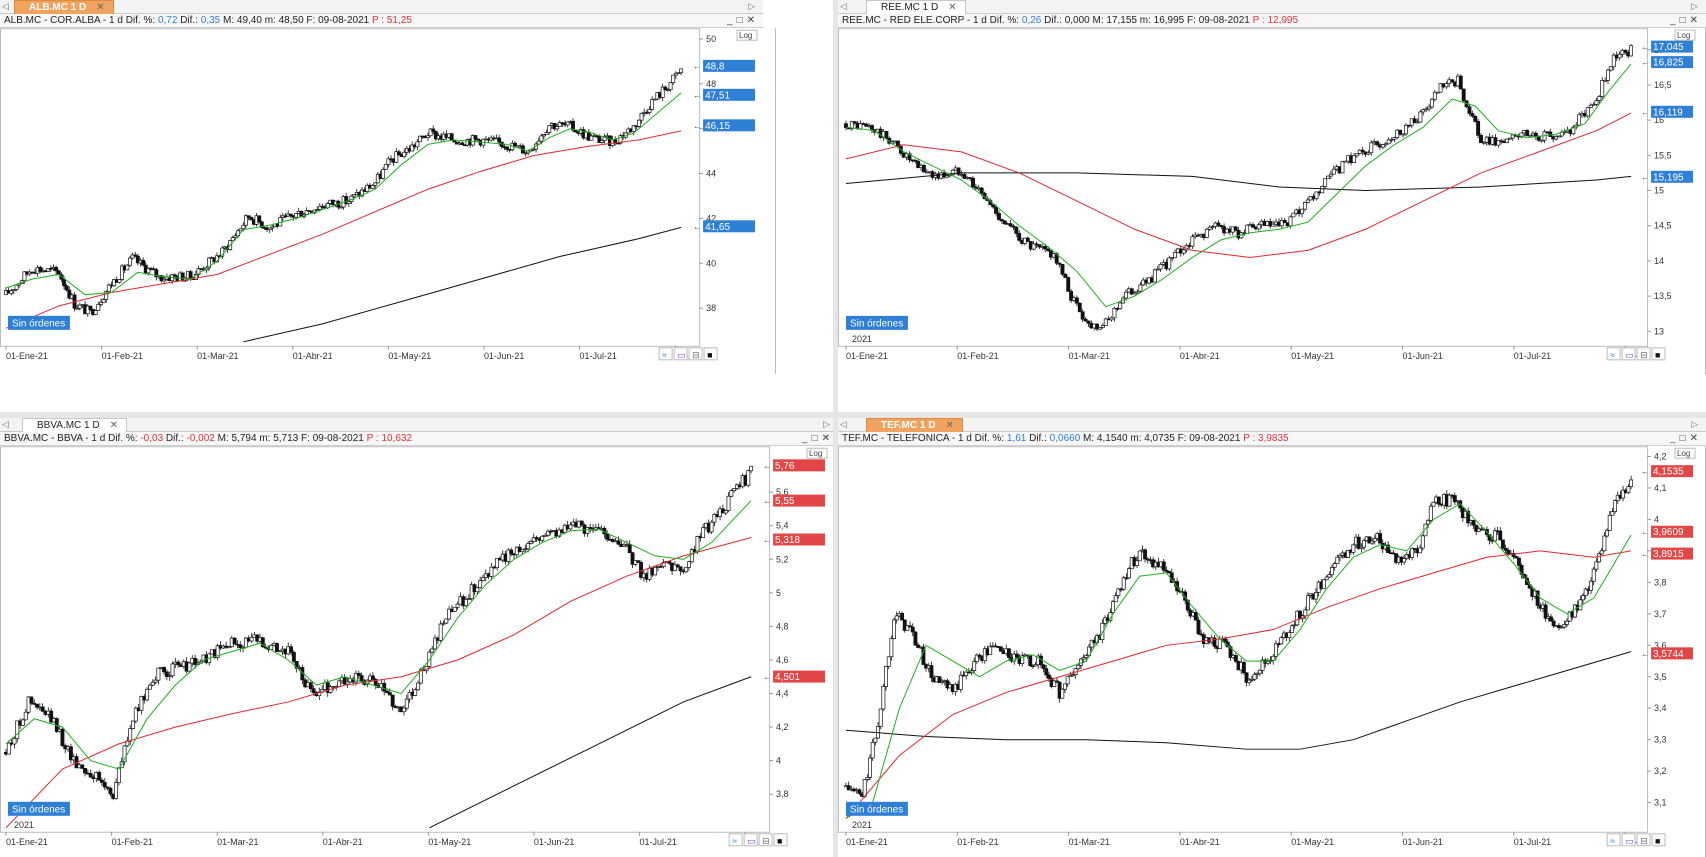  I want to click on min-value: m: 16,995, so click(1162, 20).